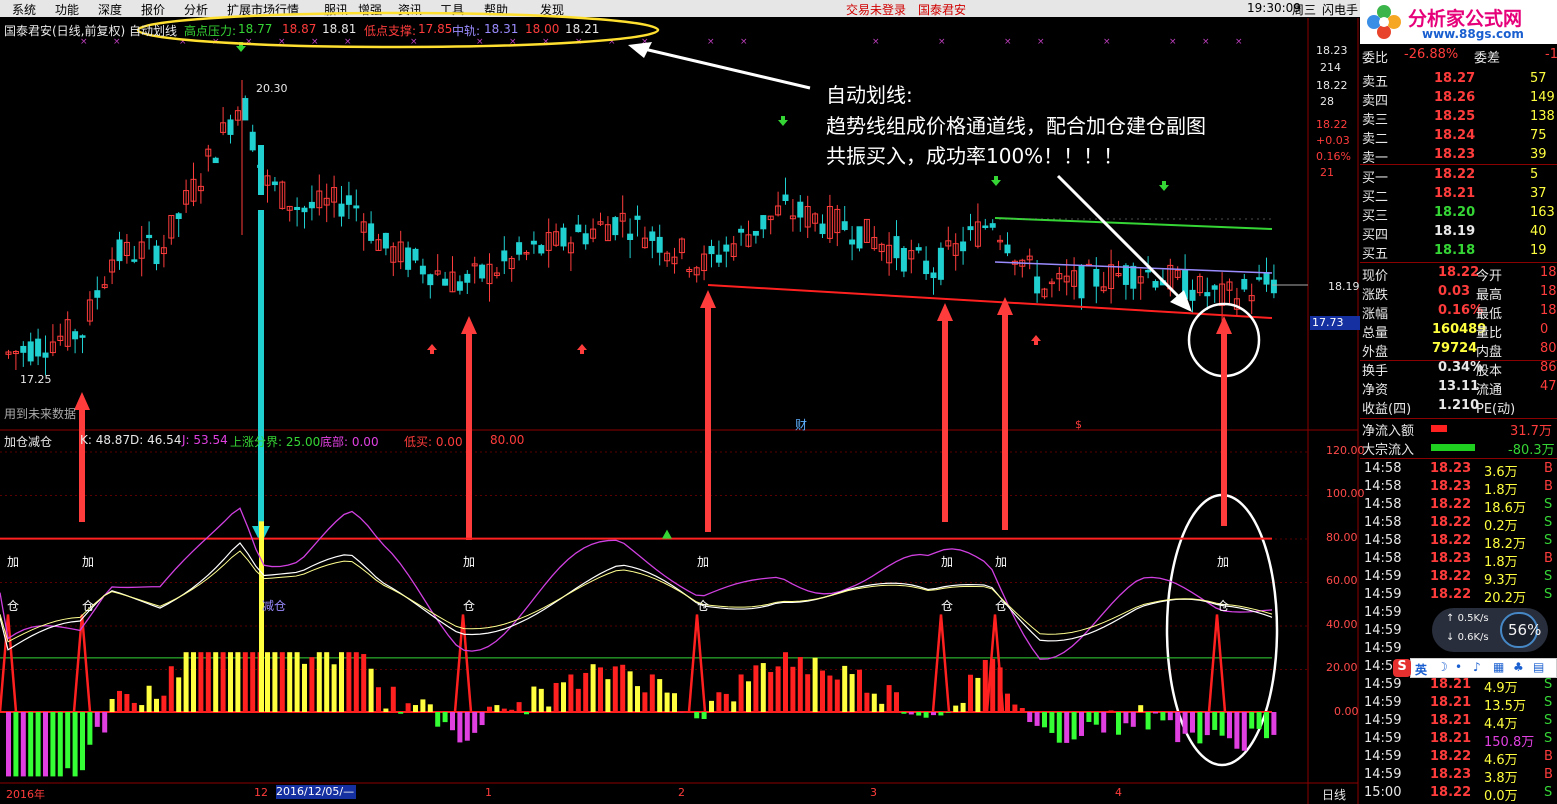 This screenshot has width=1557, height=804. I want to click on toolbox-icon: ▤, so click(1538, 667).